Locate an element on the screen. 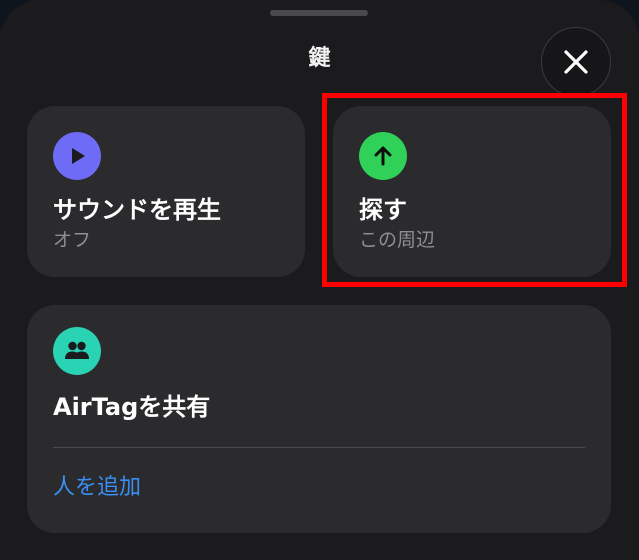 The image size is (639, 560). play-icon is located at coordinates (77, 156).